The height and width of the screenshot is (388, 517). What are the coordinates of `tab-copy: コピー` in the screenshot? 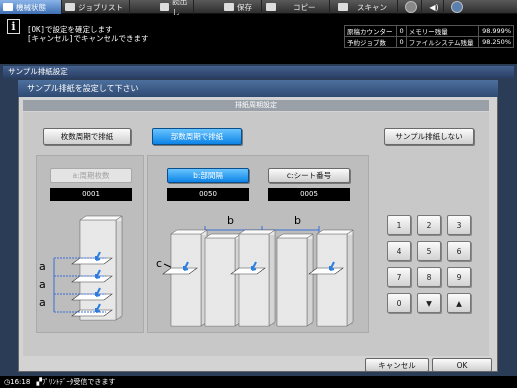 It's located at (296, 7).